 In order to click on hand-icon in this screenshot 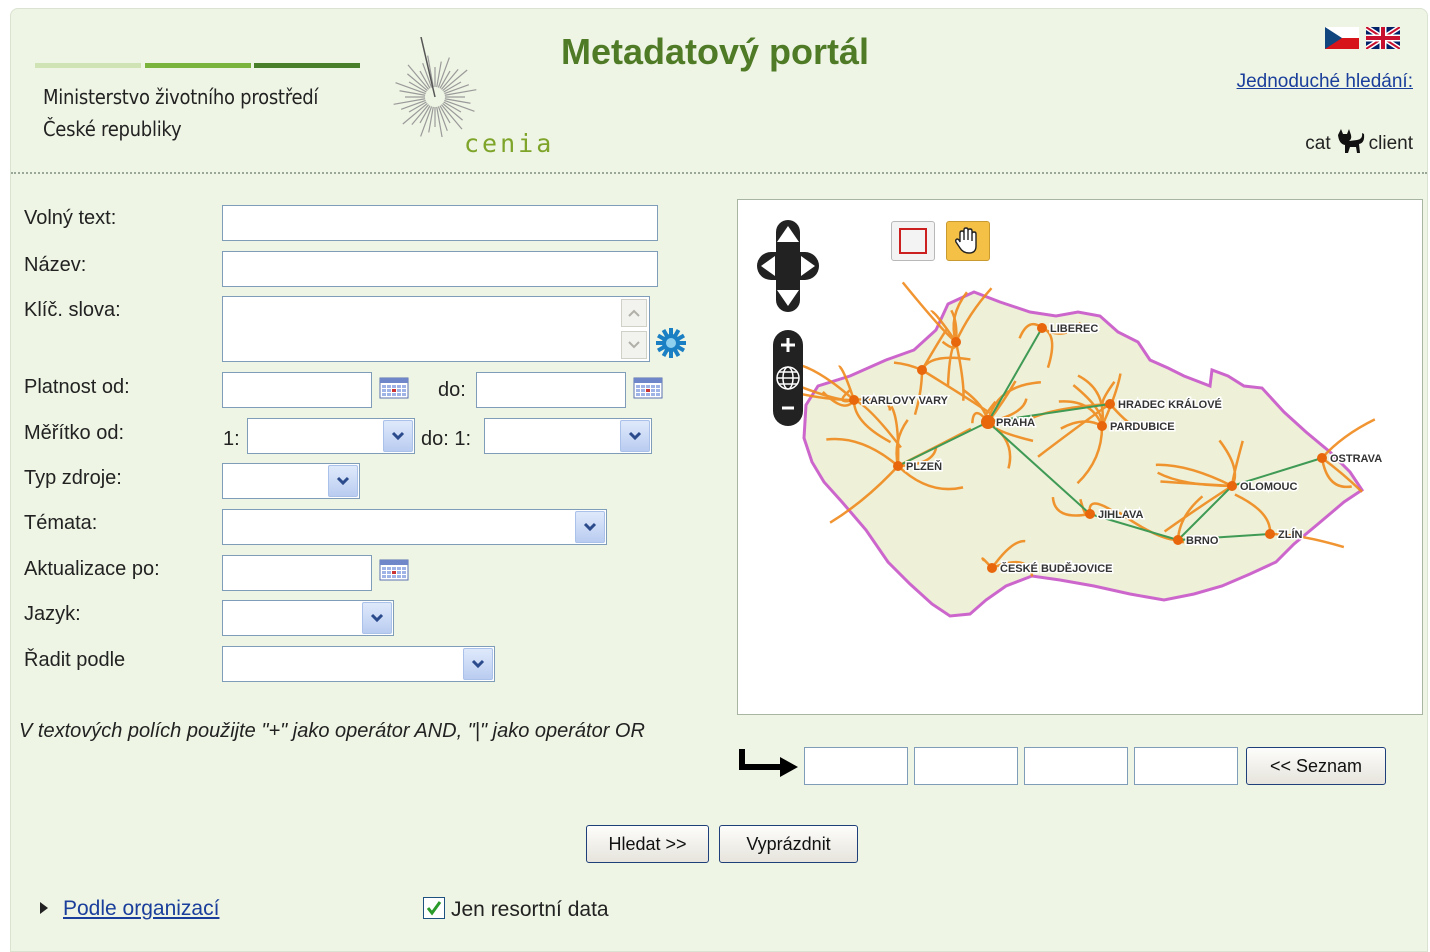, I will do `click(965, 240)`.